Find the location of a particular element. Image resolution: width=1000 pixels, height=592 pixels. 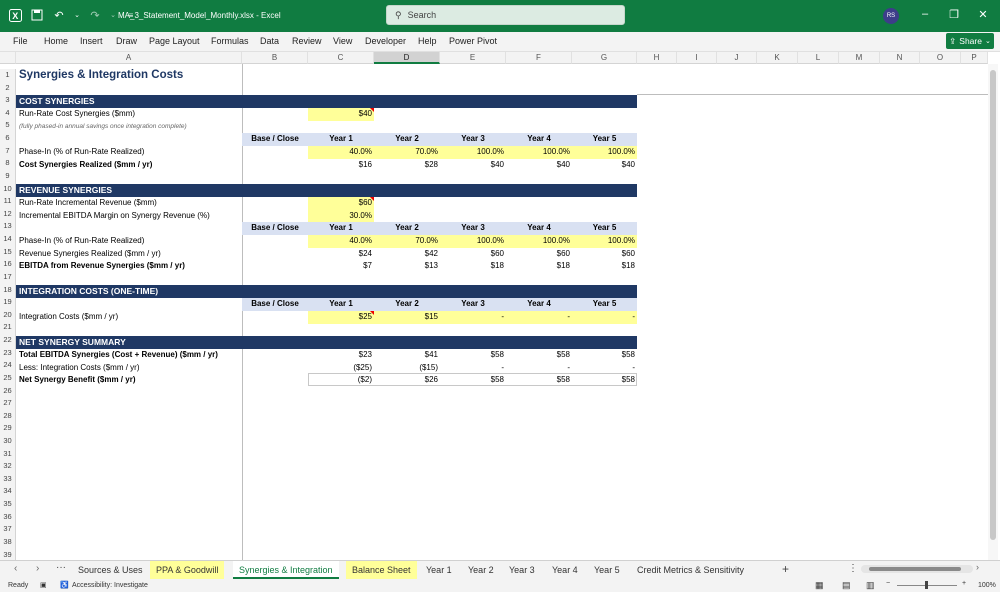

row-header: 3 is located at coordinates (8, 100).